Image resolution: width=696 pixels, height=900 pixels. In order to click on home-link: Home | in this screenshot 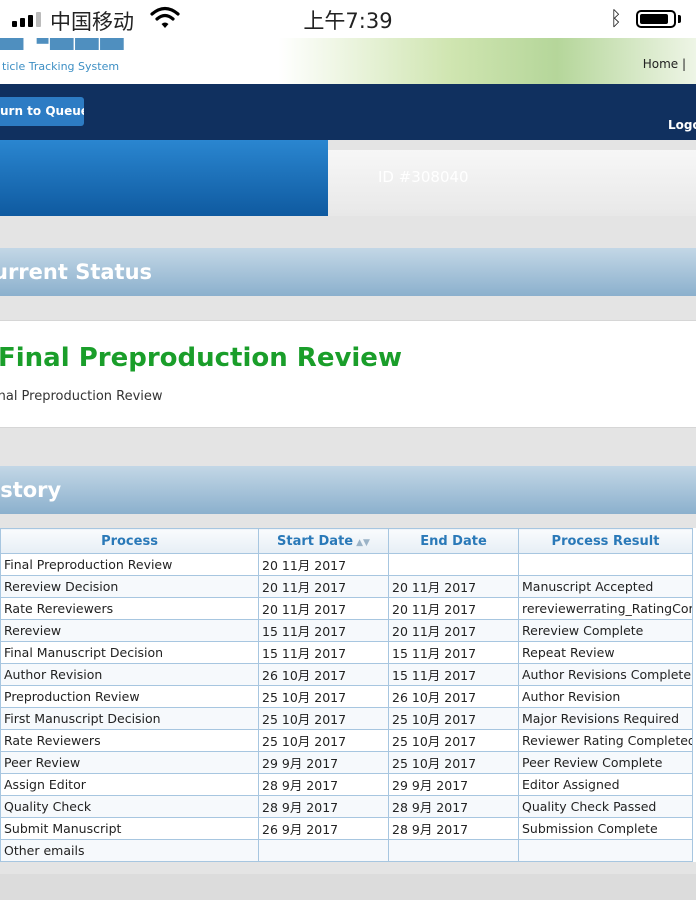, I will do `click(664, 64)`.